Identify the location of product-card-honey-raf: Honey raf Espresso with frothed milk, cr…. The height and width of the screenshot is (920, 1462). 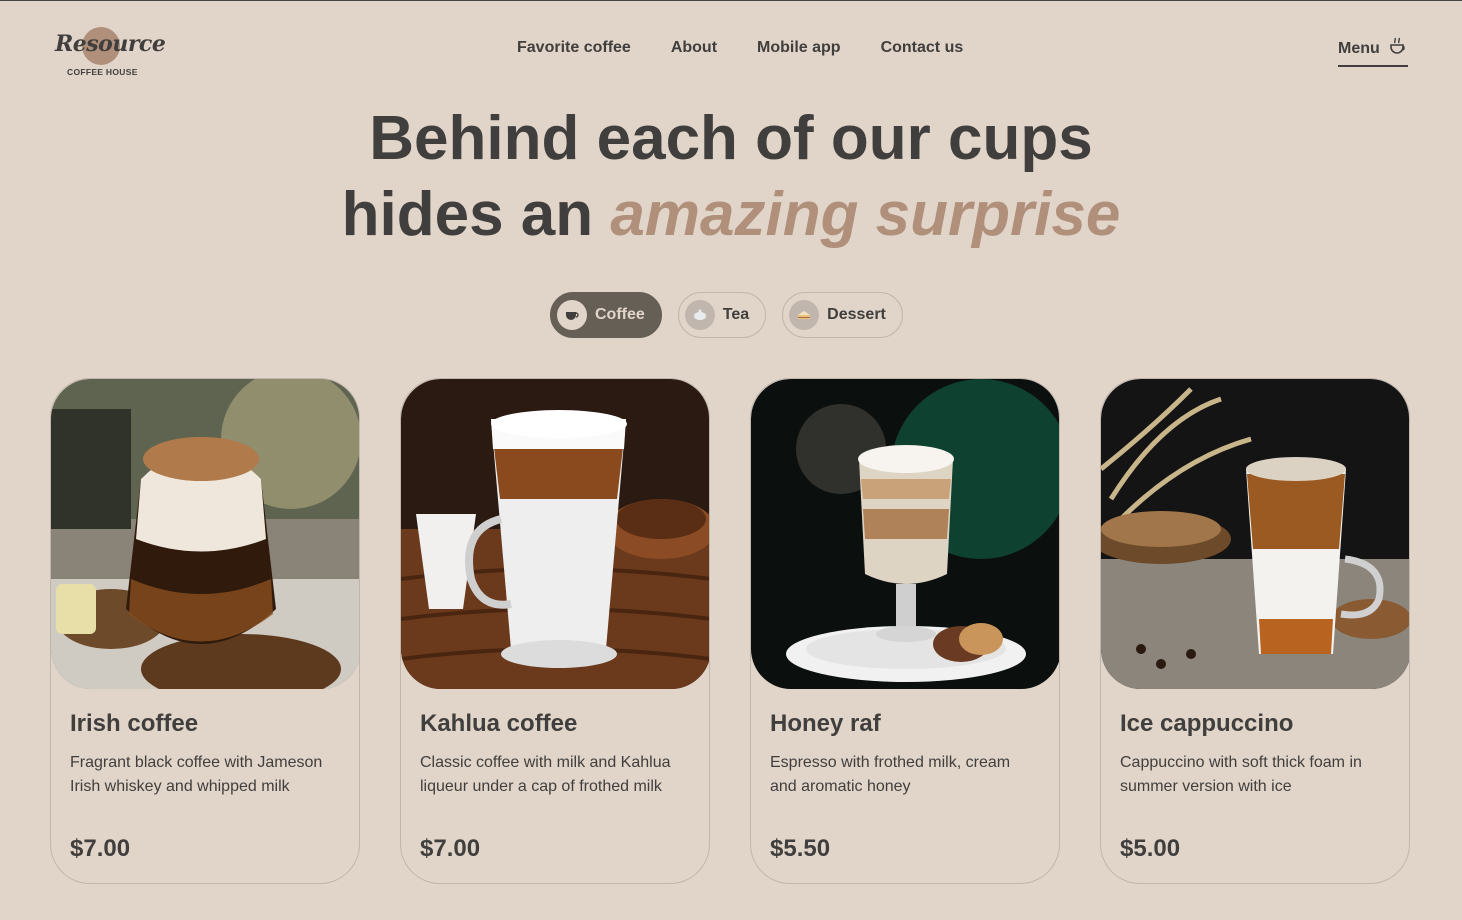
(905, 631).